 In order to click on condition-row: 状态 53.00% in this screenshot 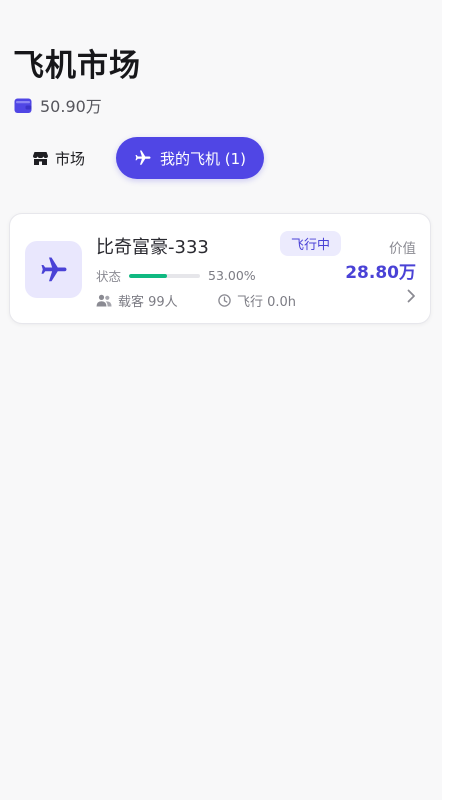, I will do `click(176, 275)`.